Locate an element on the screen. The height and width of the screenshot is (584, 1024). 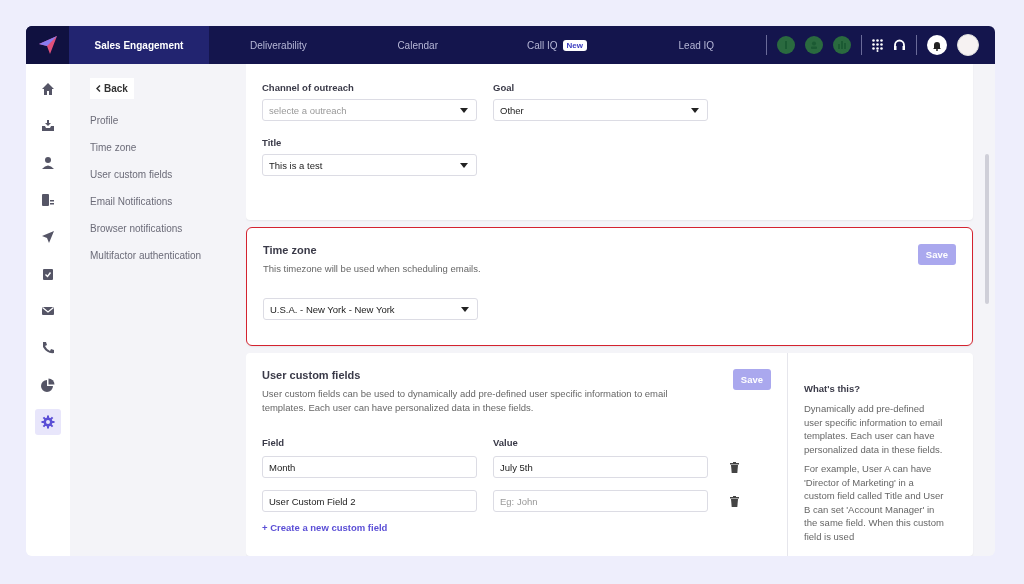
dropdown: Other is located at coordinates (600, 110).